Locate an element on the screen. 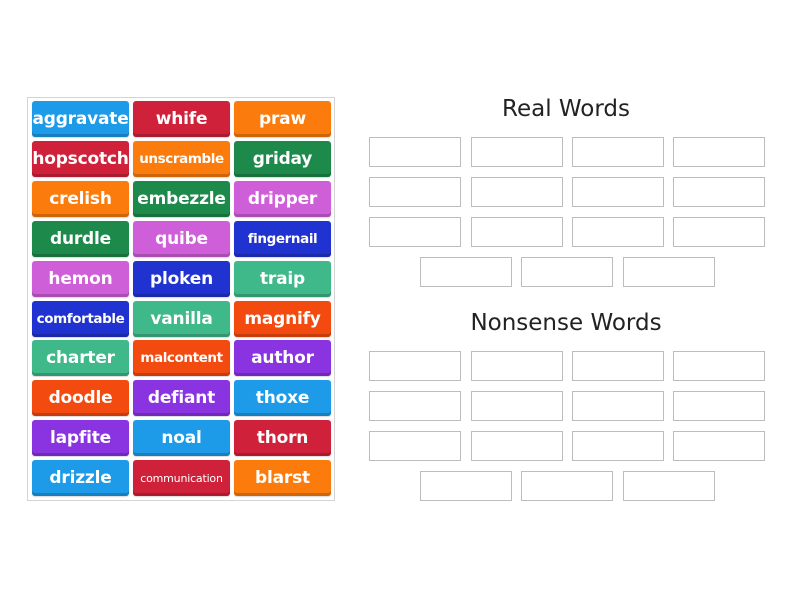  word-card-whife: whife is located at coordinates (181, 119).